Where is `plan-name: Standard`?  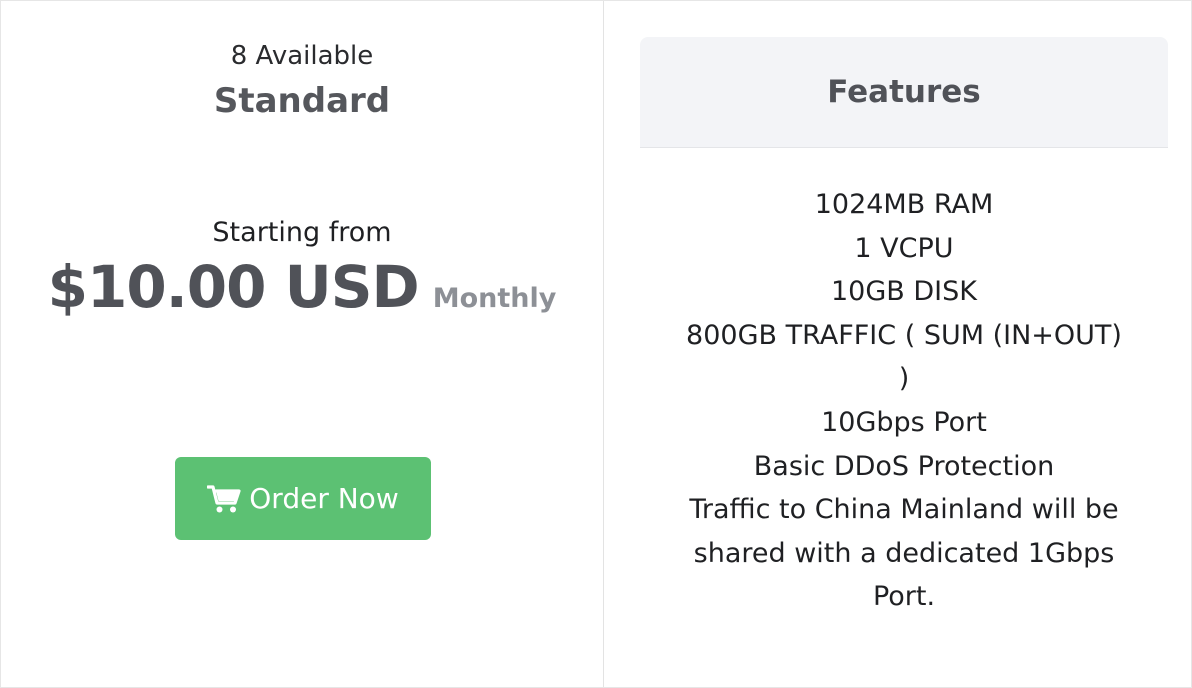
plan-name: Standard is located at coordinates (302, 101).